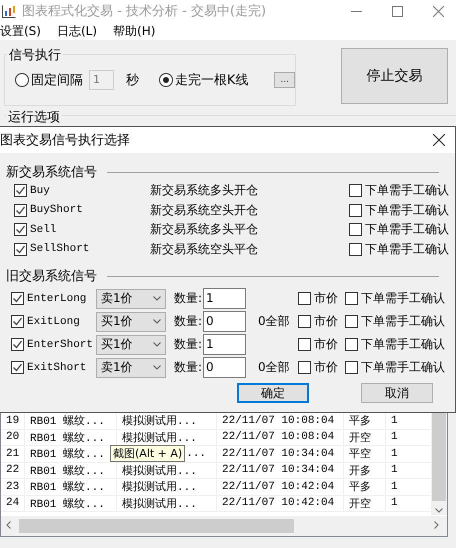  Describe the element at coordinates (9, 11) in the screenshot. I see `chart-app-icon` at that location.